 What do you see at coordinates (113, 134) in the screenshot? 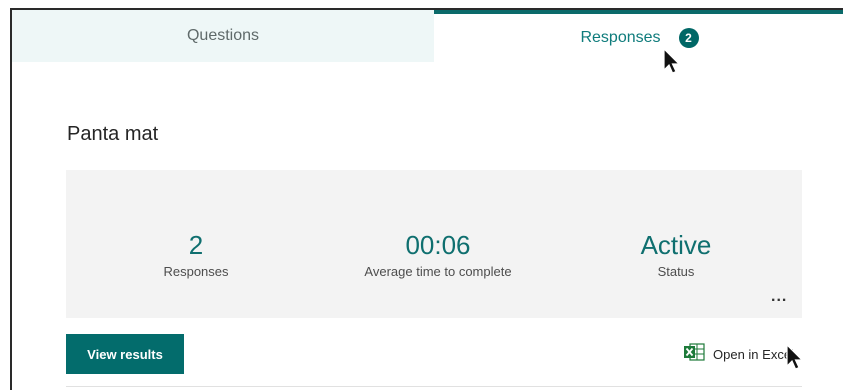
I see `form-title: Panta mat` at bounding box center [113, 134].